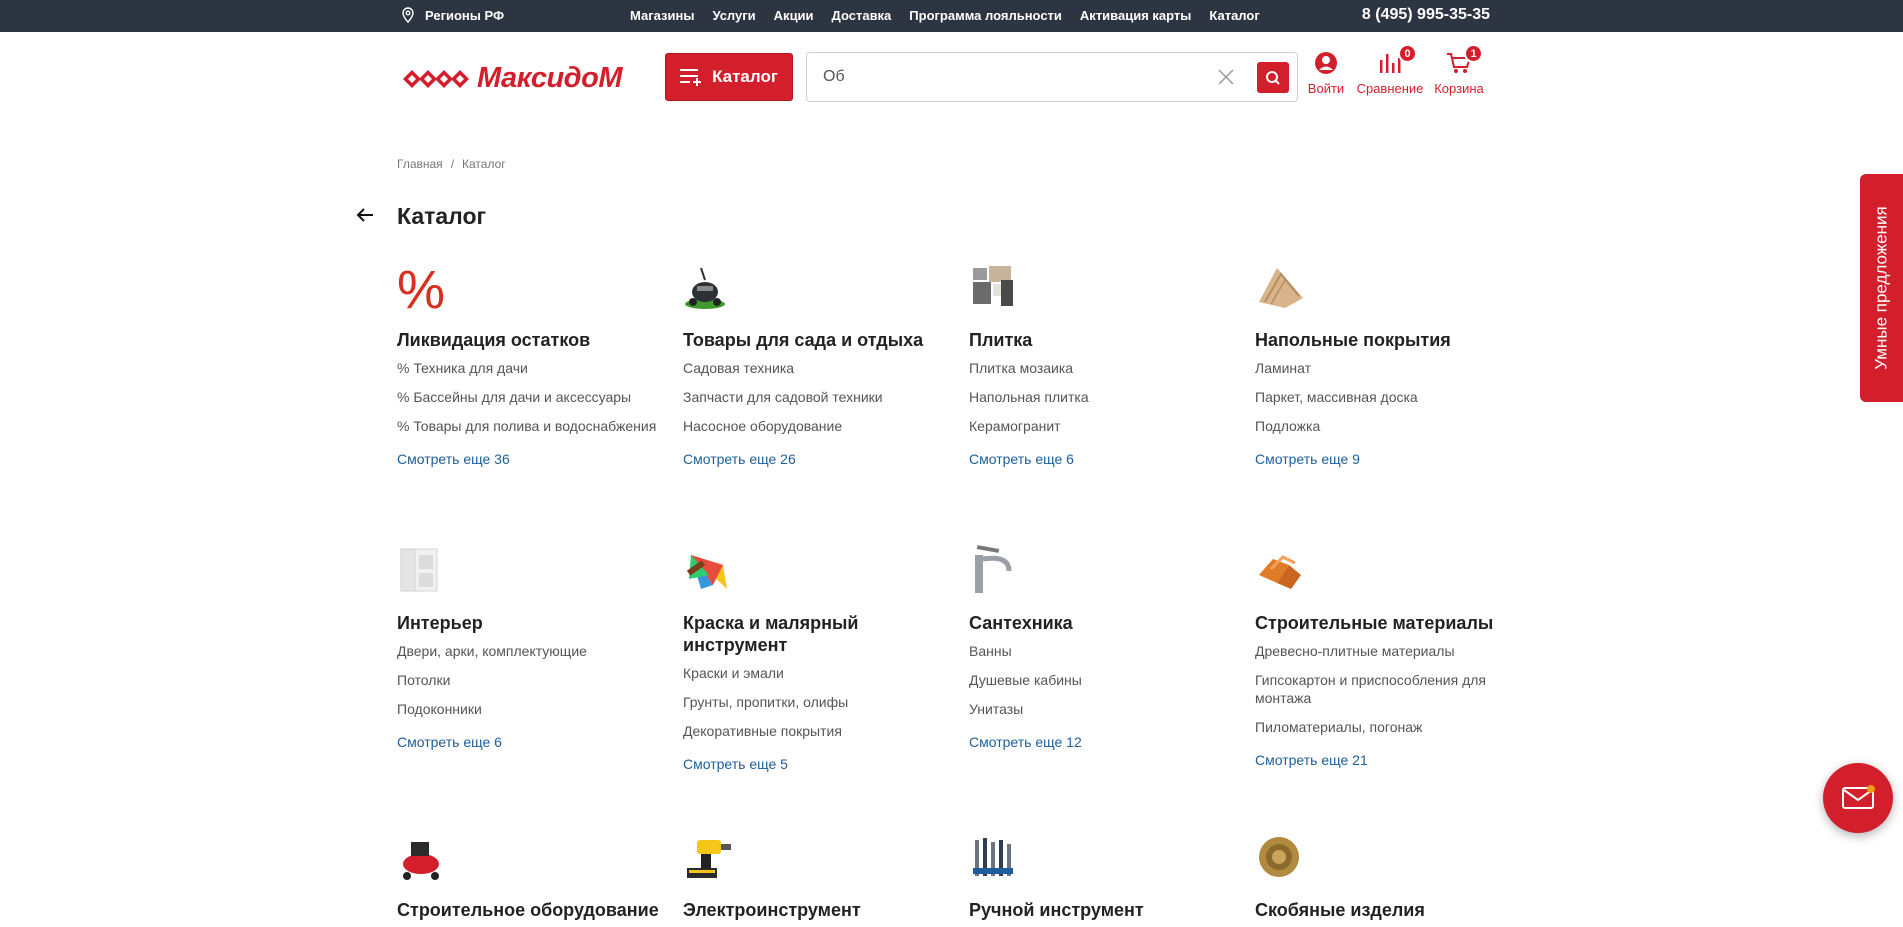  What do you see at coordinates (1135, 15) in the screenshot?
I see `topnav-card-activation: Активация карты` at bounding box center [1135, 15].